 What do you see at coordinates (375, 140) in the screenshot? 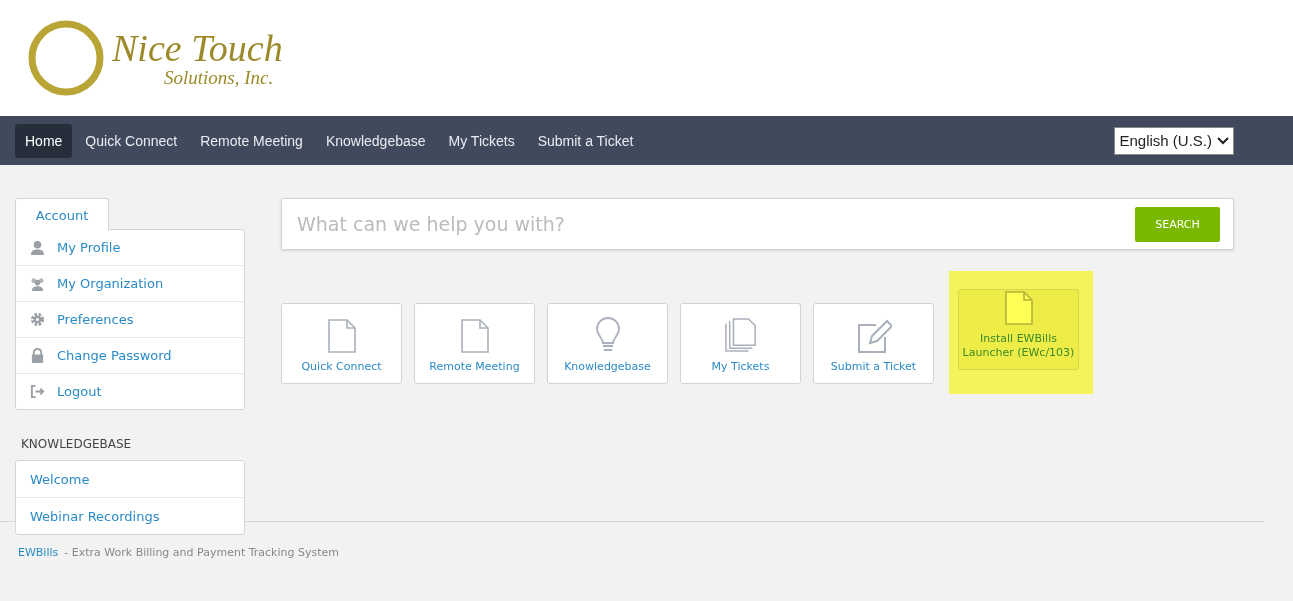
I see `nav-link: Knowledgebase` at bounding box center [375, 140].